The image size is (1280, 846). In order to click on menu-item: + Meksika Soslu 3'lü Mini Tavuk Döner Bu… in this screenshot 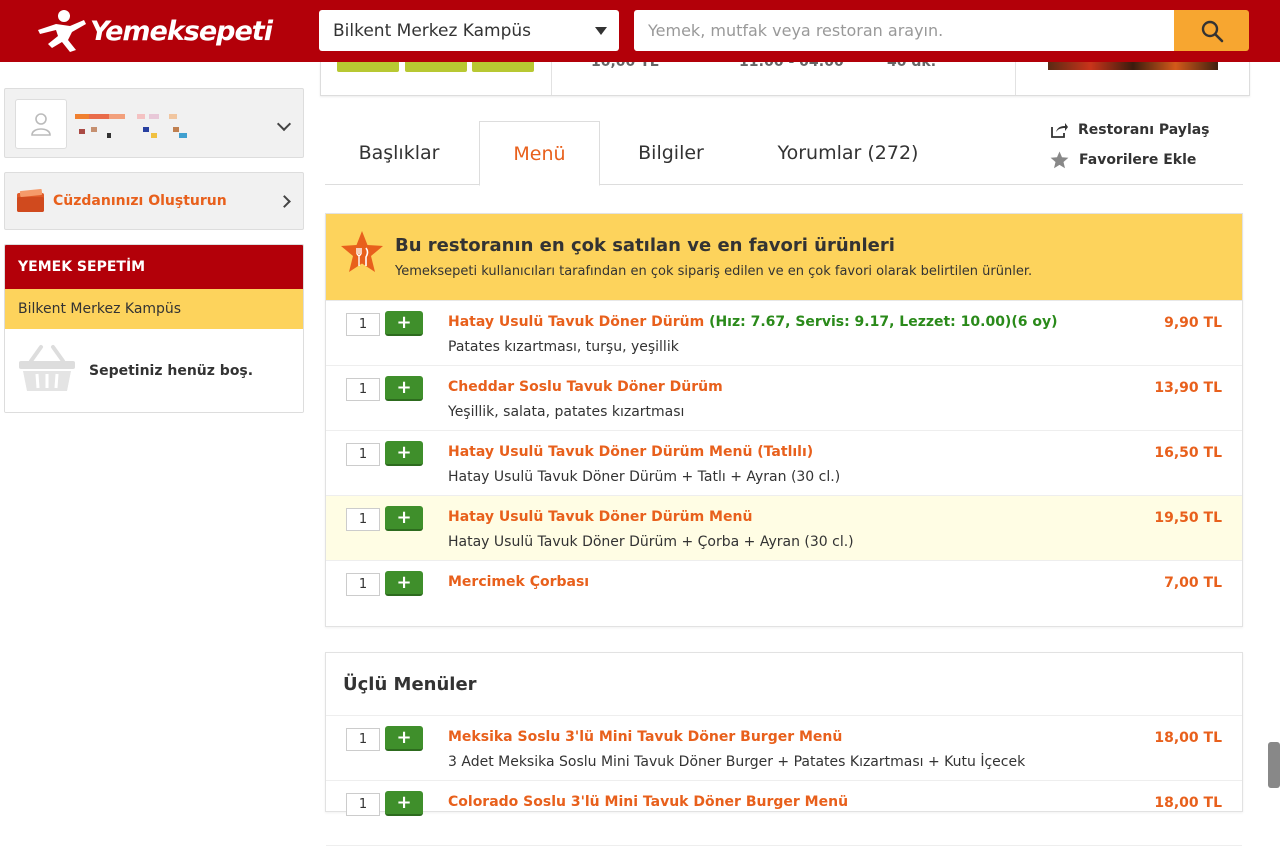, I will do `click(784, 748)`.